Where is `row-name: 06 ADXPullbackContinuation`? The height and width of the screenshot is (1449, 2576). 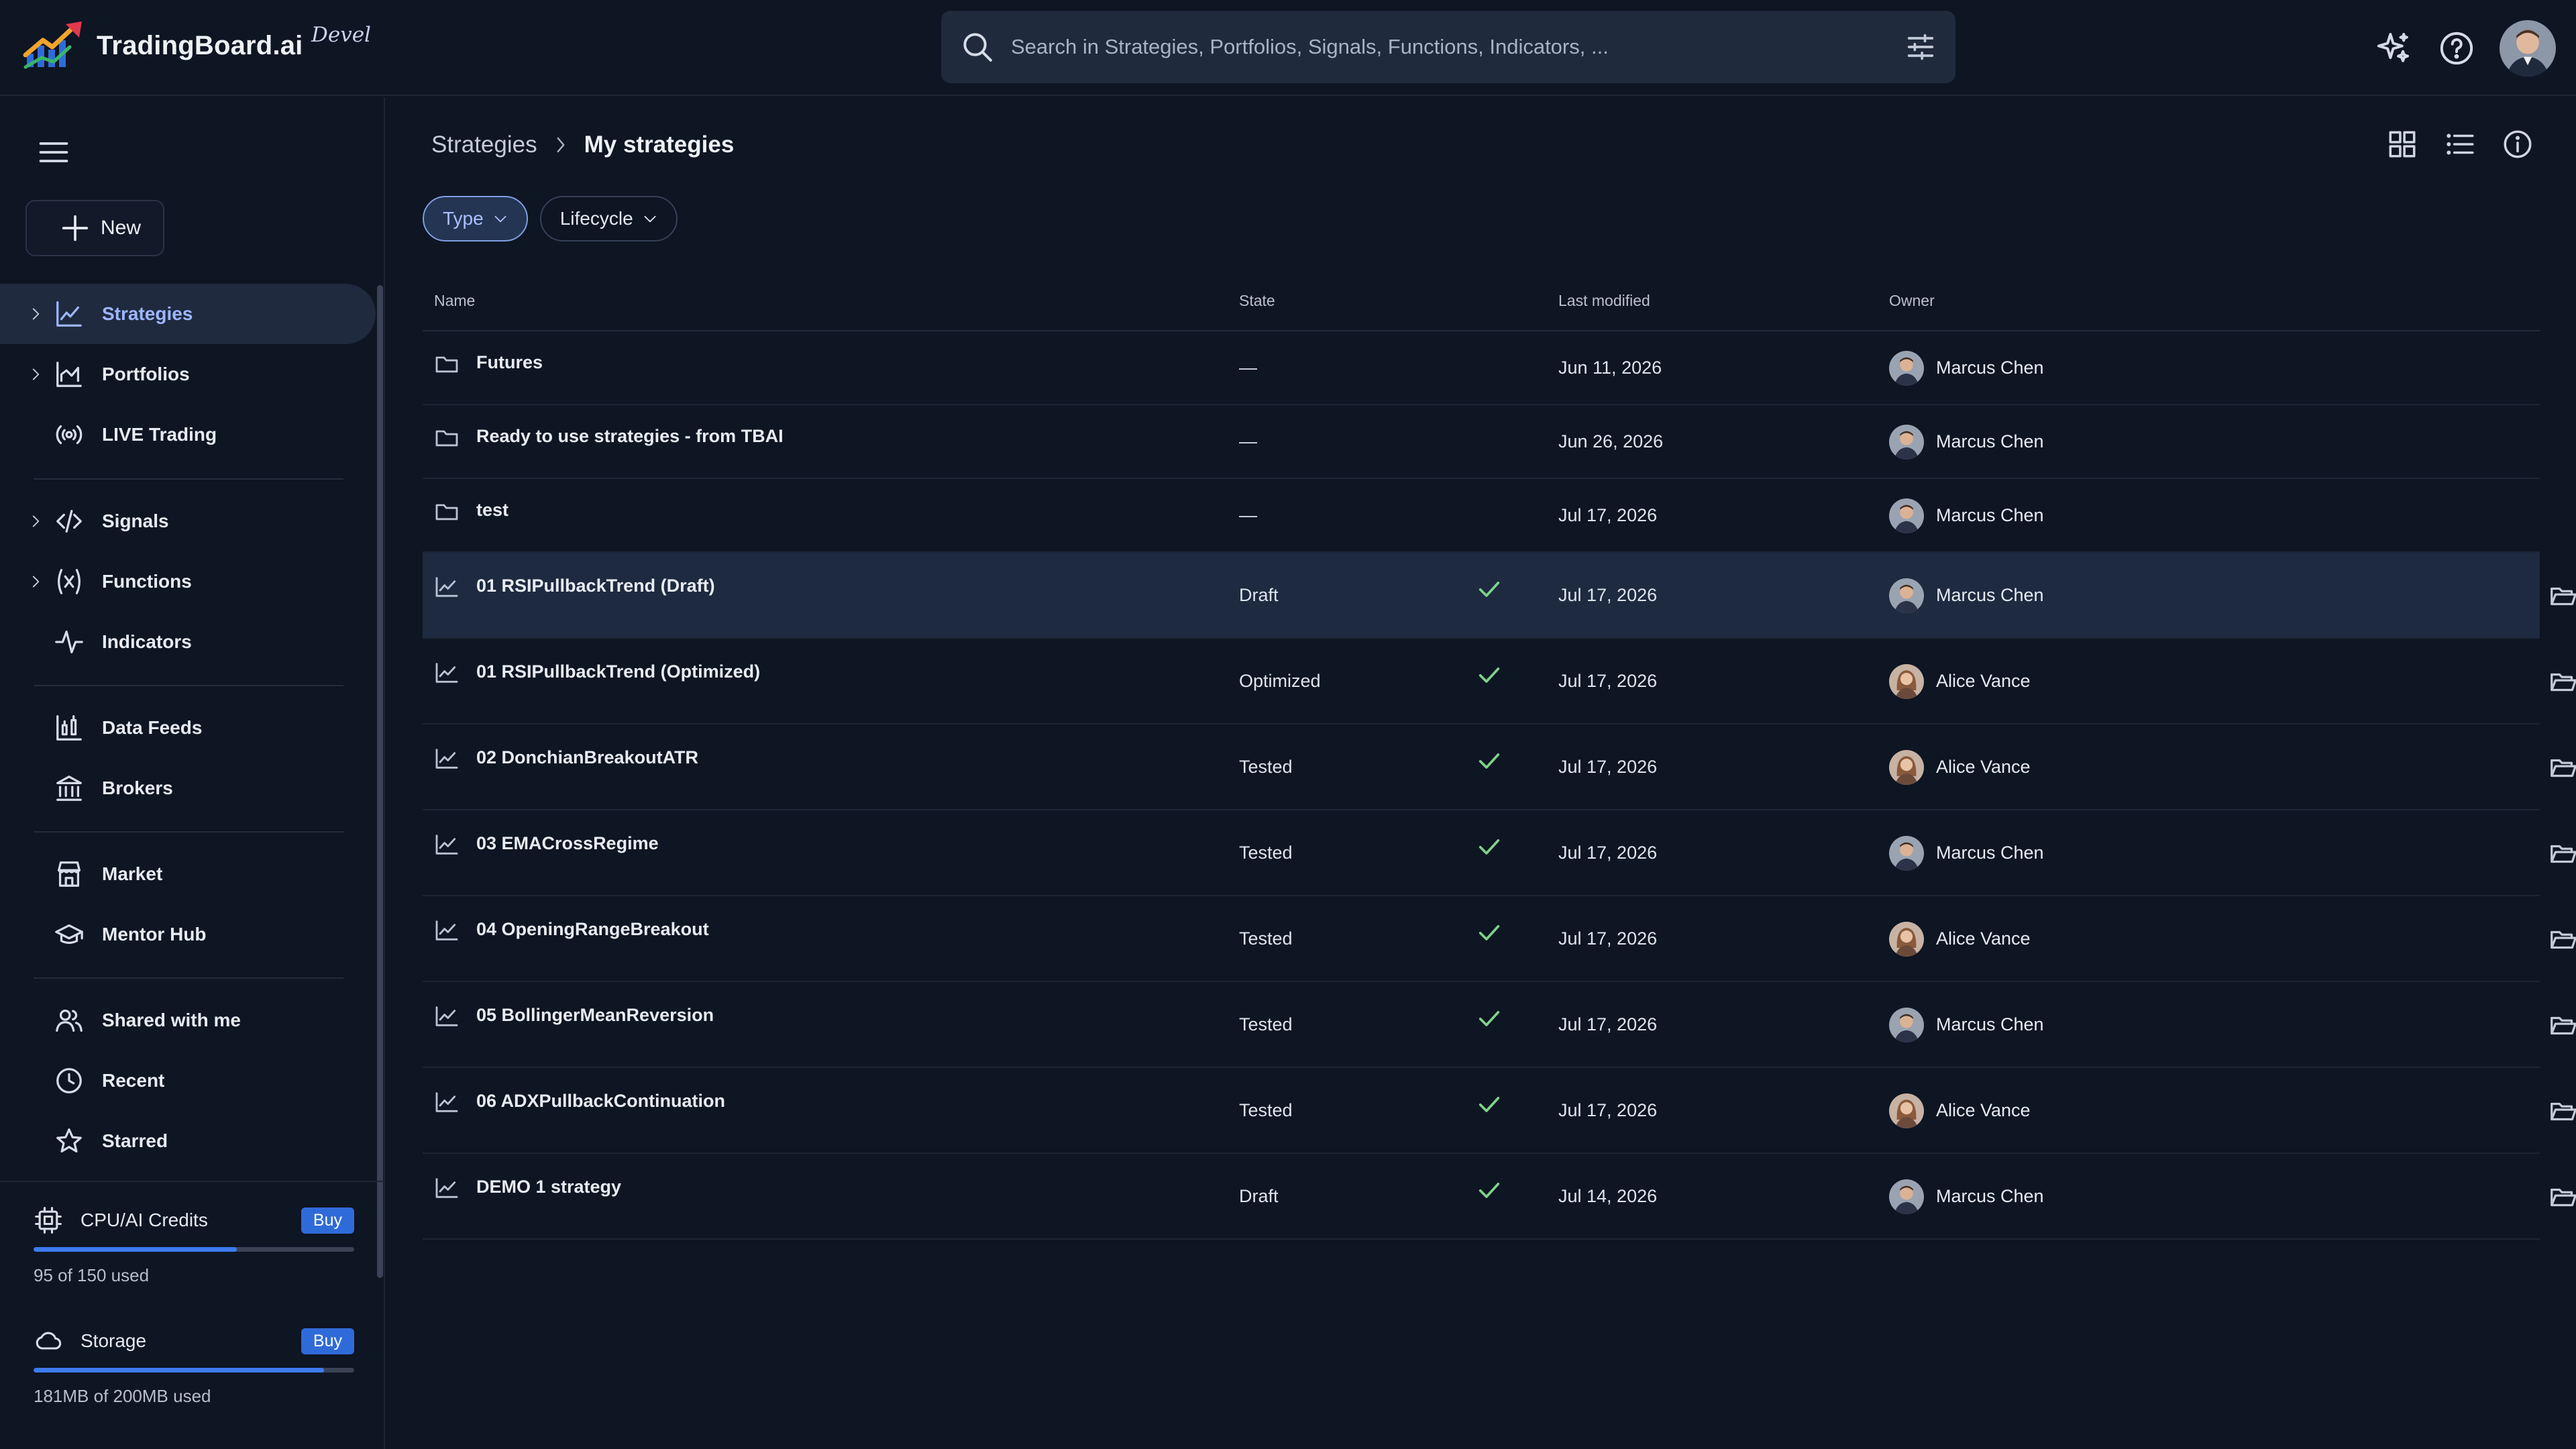 row-name: 06 ADXPullbackContinuation is located at coordinates (600, 1101).